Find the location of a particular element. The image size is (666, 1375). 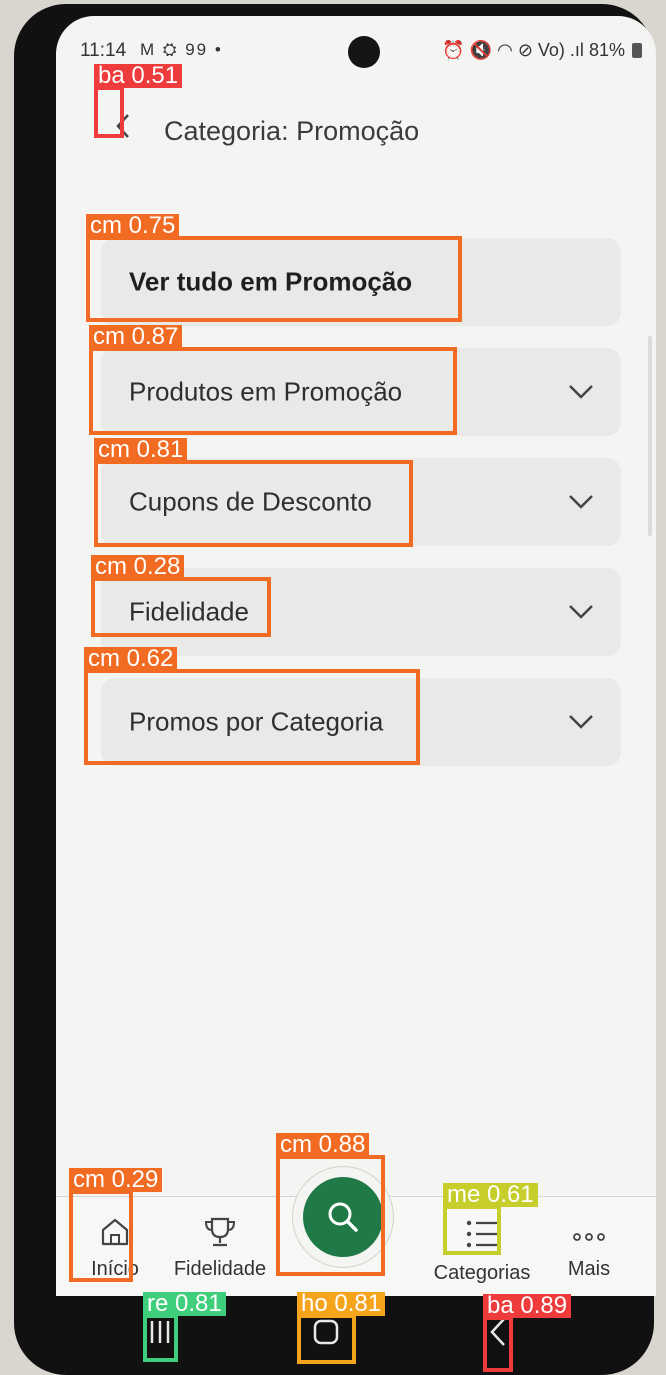

search-button is located at coordinates (343, 1217).